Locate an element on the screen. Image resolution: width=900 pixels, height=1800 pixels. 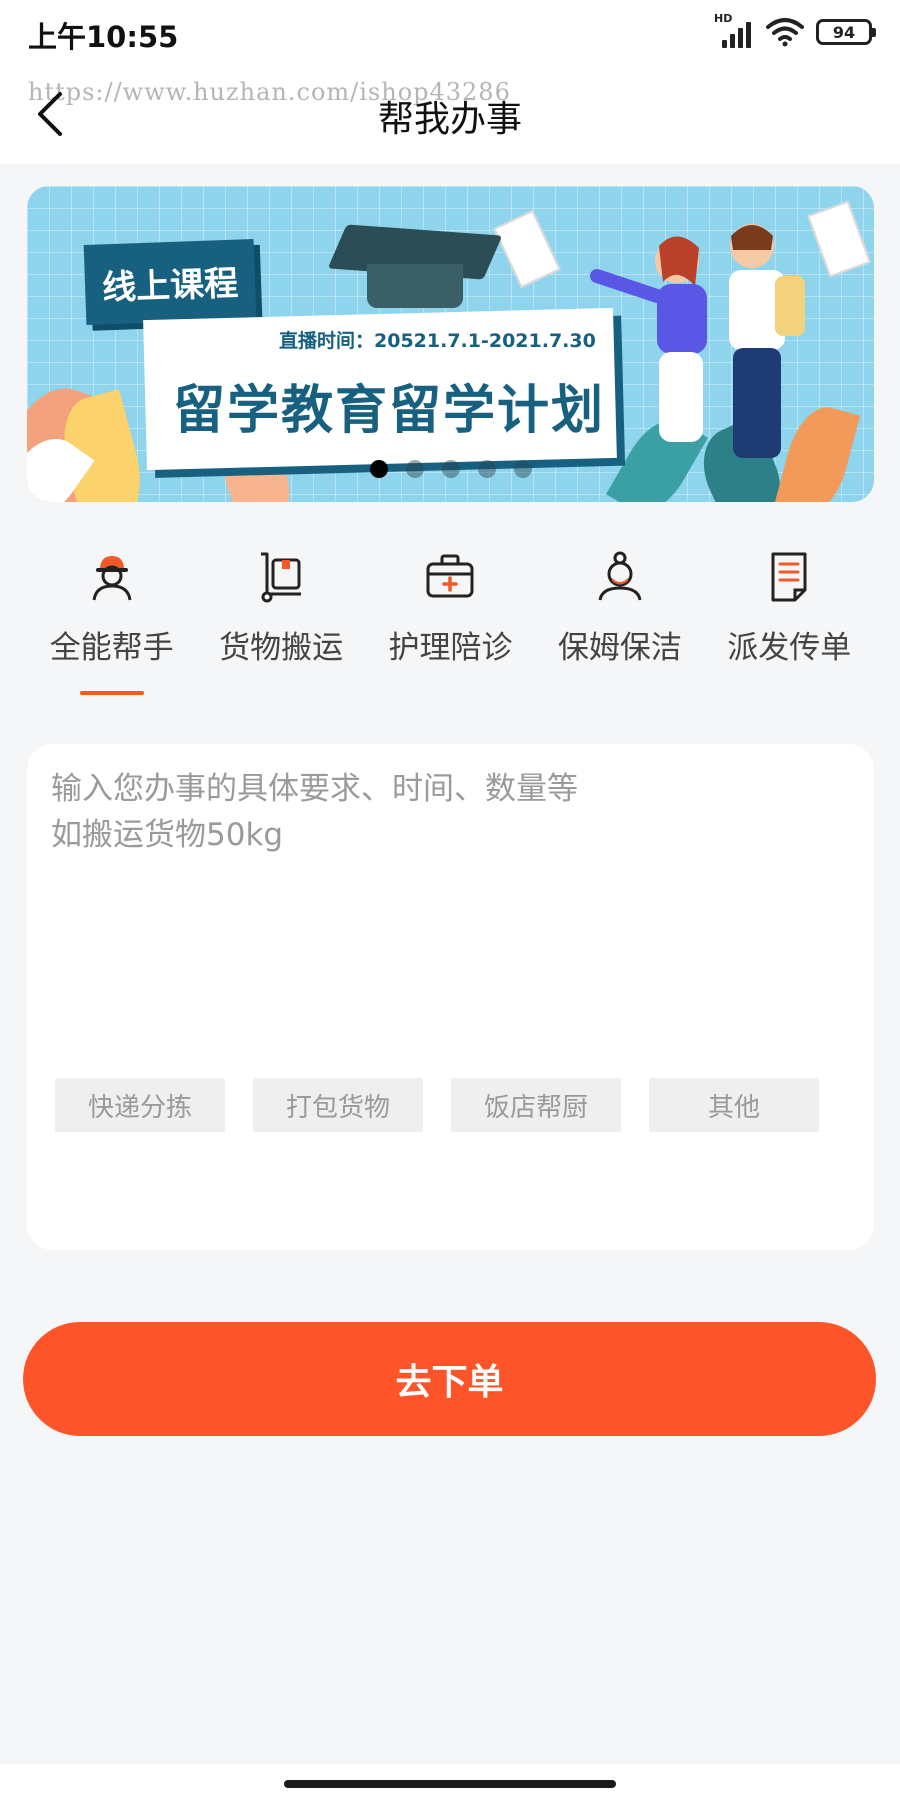
category-label: 护理陪诊 is located at coordinates (450, 648).